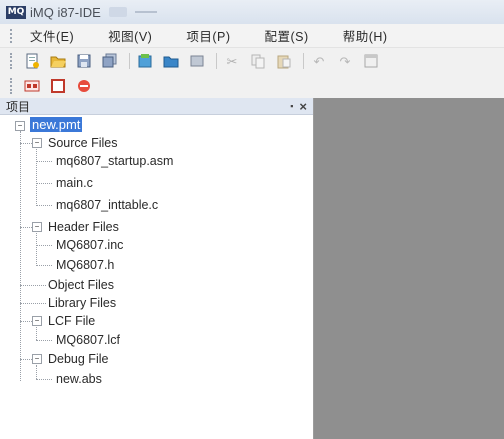 Image resolution: width=504 pixels, height=439 pixels. I want to click on window-title: iMQ i87-IDE, so click(65, 12).